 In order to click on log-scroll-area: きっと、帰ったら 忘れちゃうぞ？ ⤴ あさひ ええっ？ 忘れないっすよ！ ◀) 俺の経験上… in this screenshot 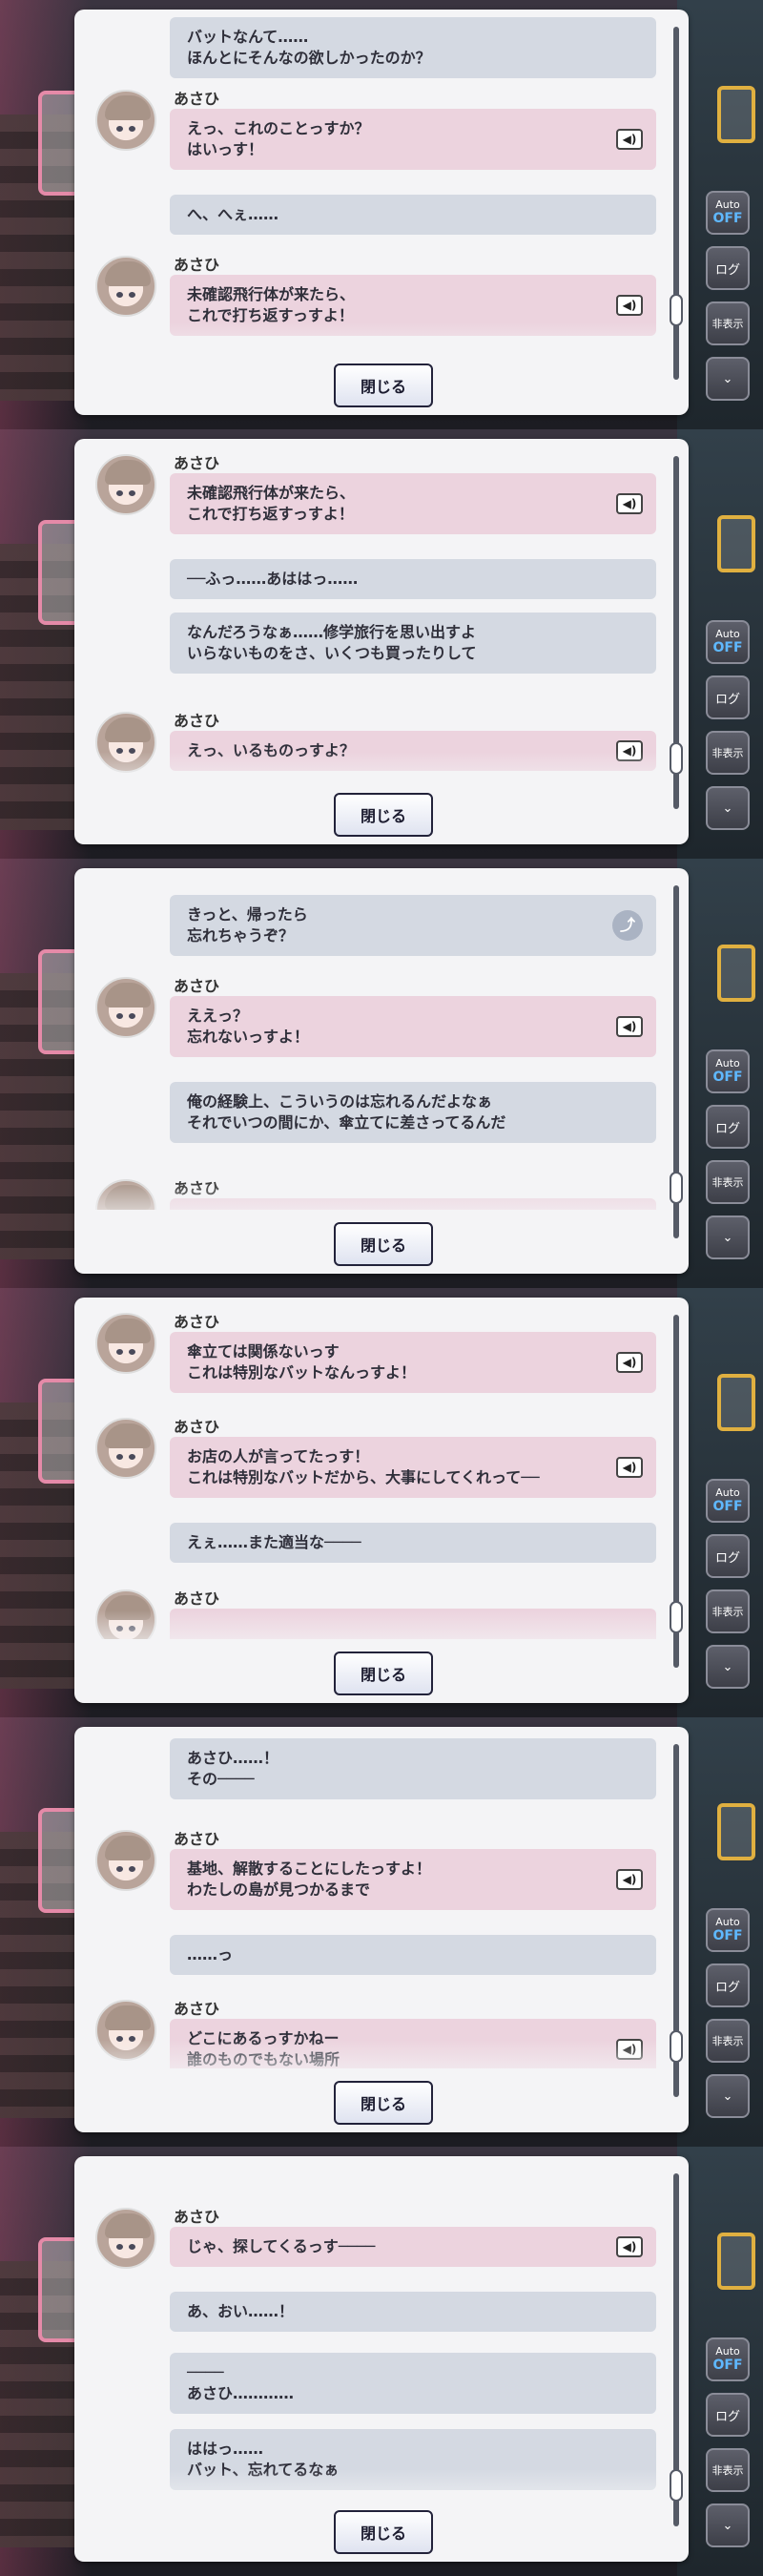, I will do `click(370, 1043)`.